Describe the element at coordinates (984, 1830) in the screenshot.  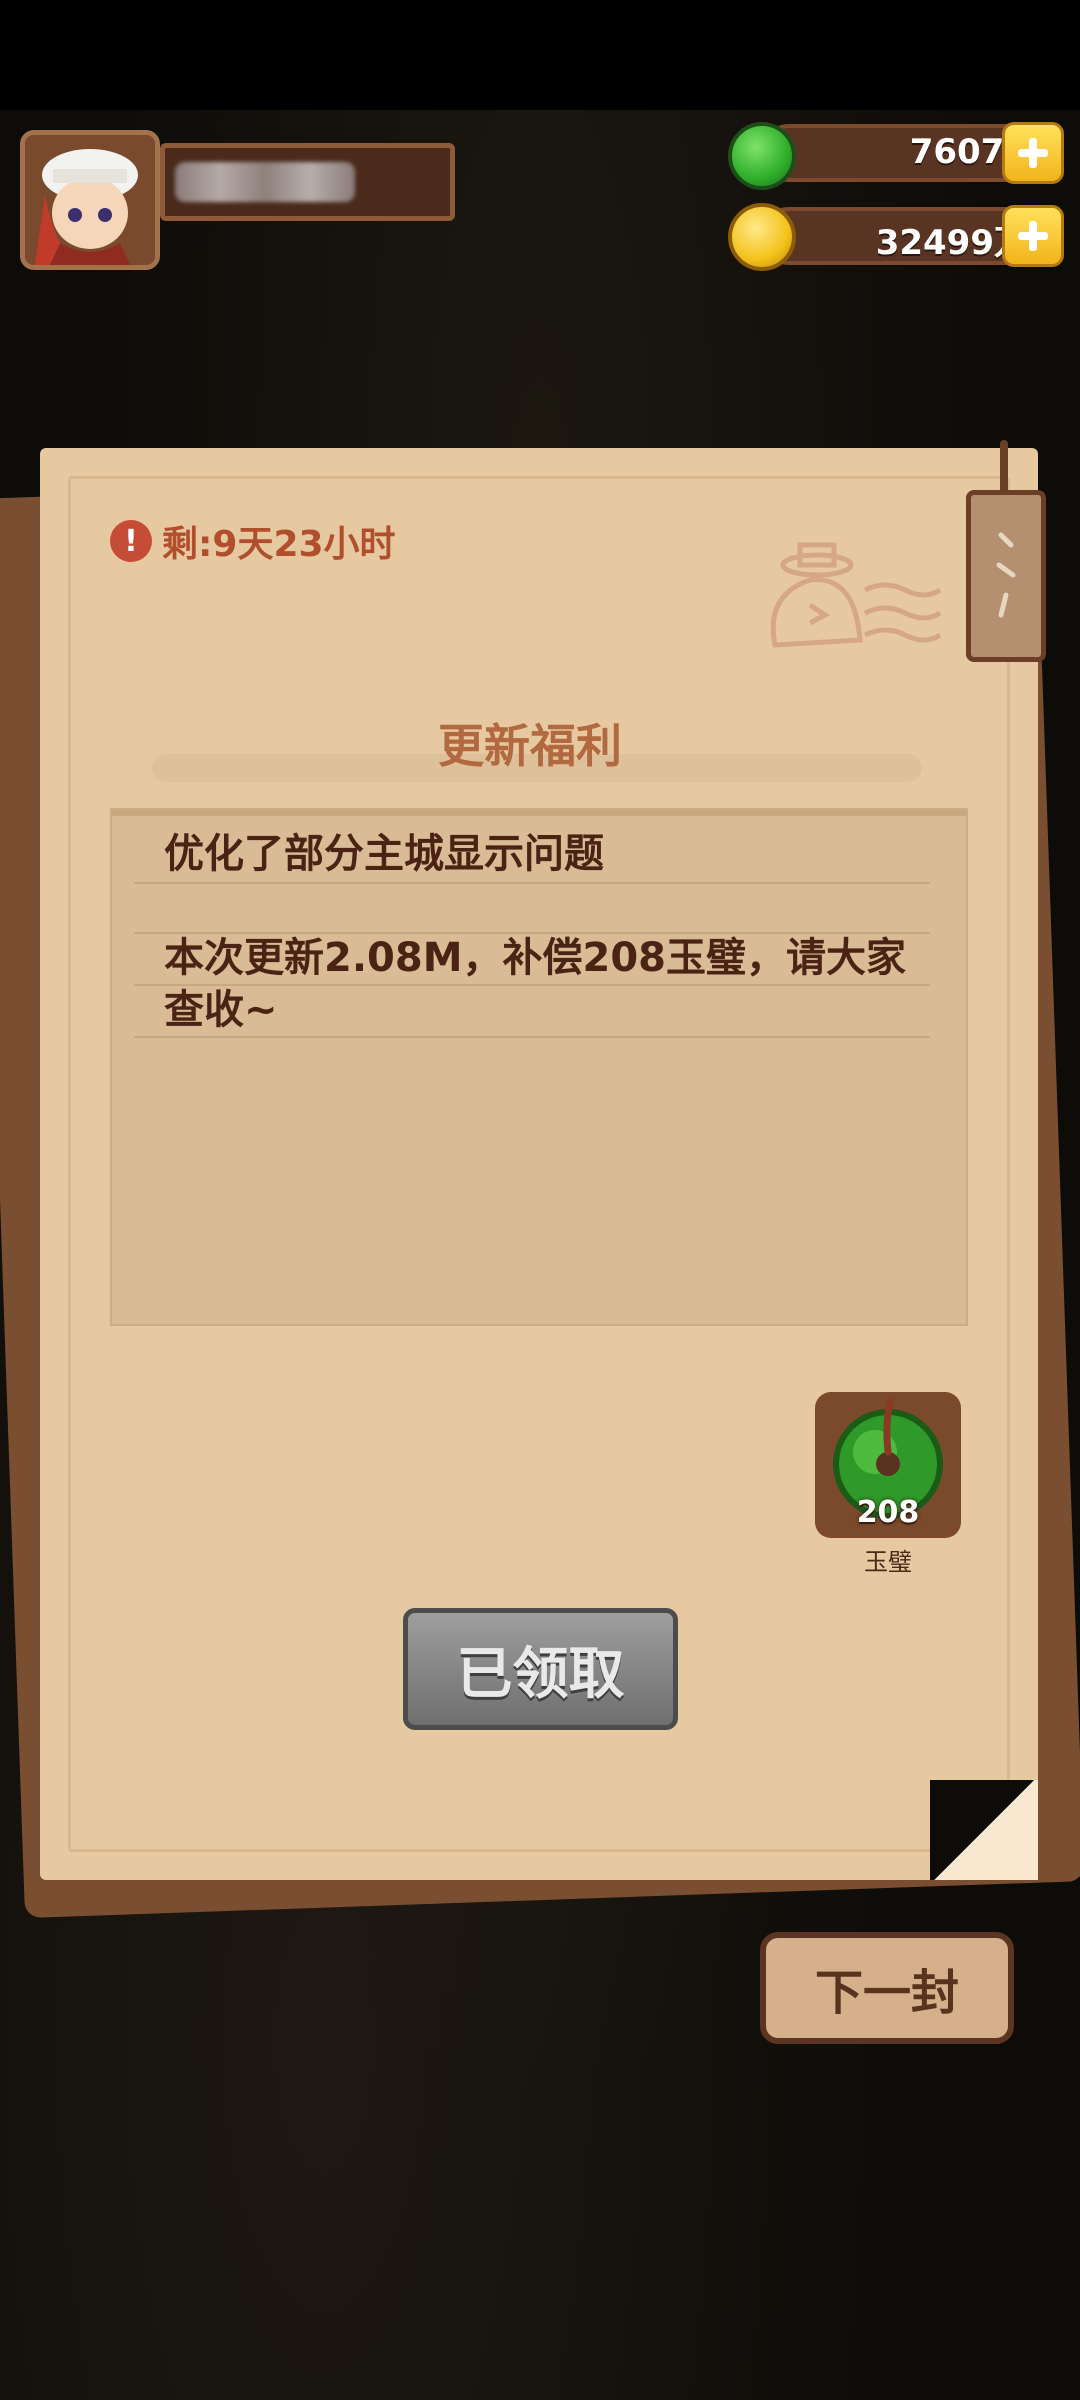
I see `page-fold` at that location.